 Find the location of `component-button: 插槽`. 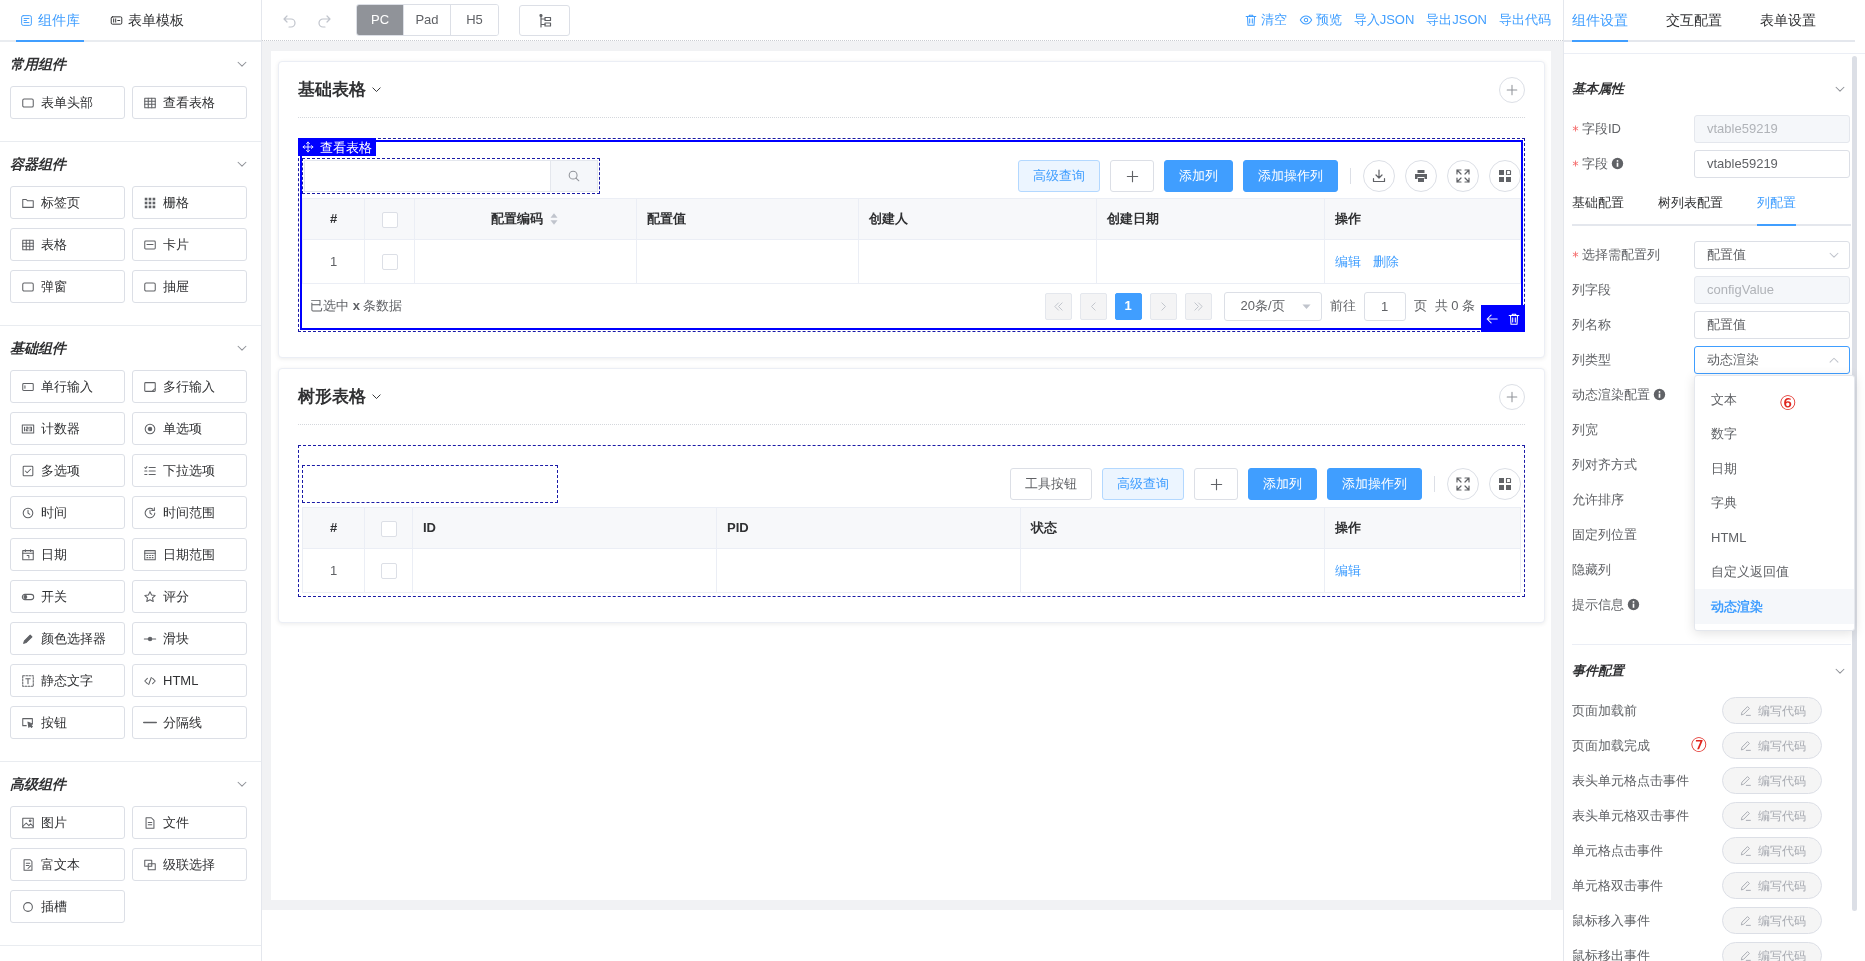

component-button: 插槽 is located at coordinates (67, 906).